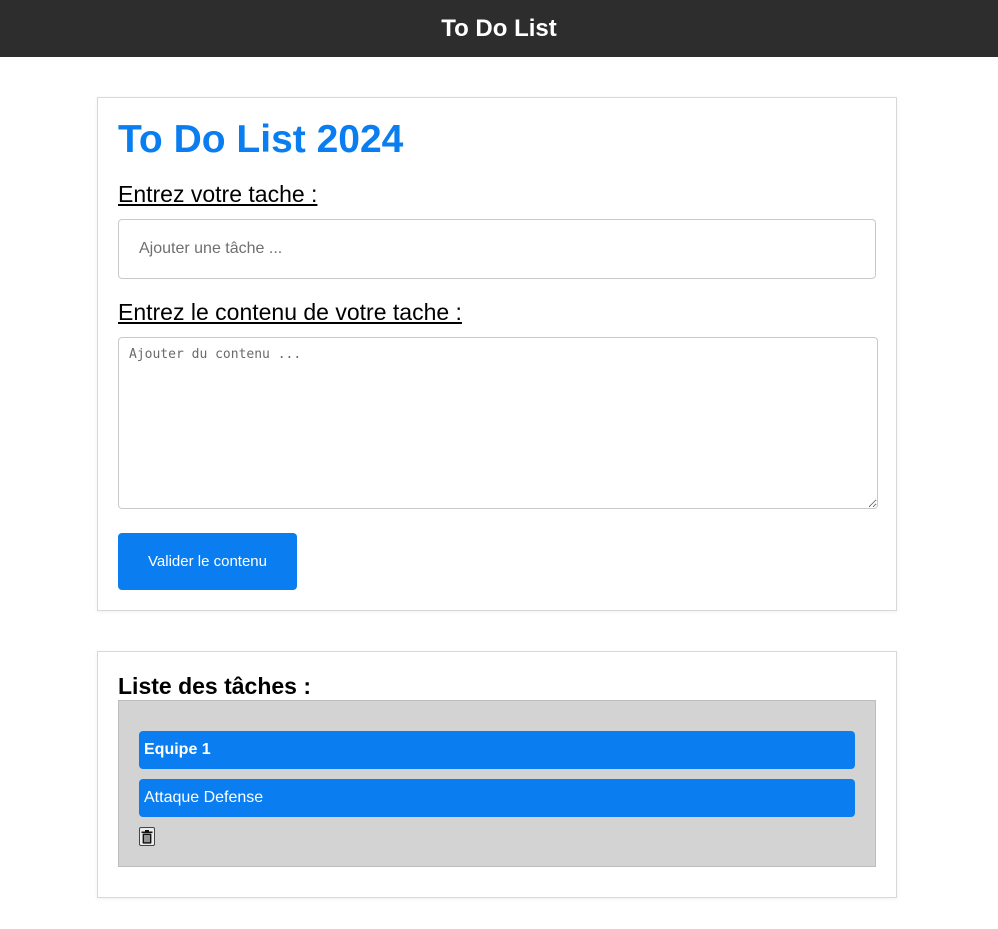  What do you see at coordinates (498, 423) in the screenshot?
I see `task-content-textarea` at bounding box center [498, 423].